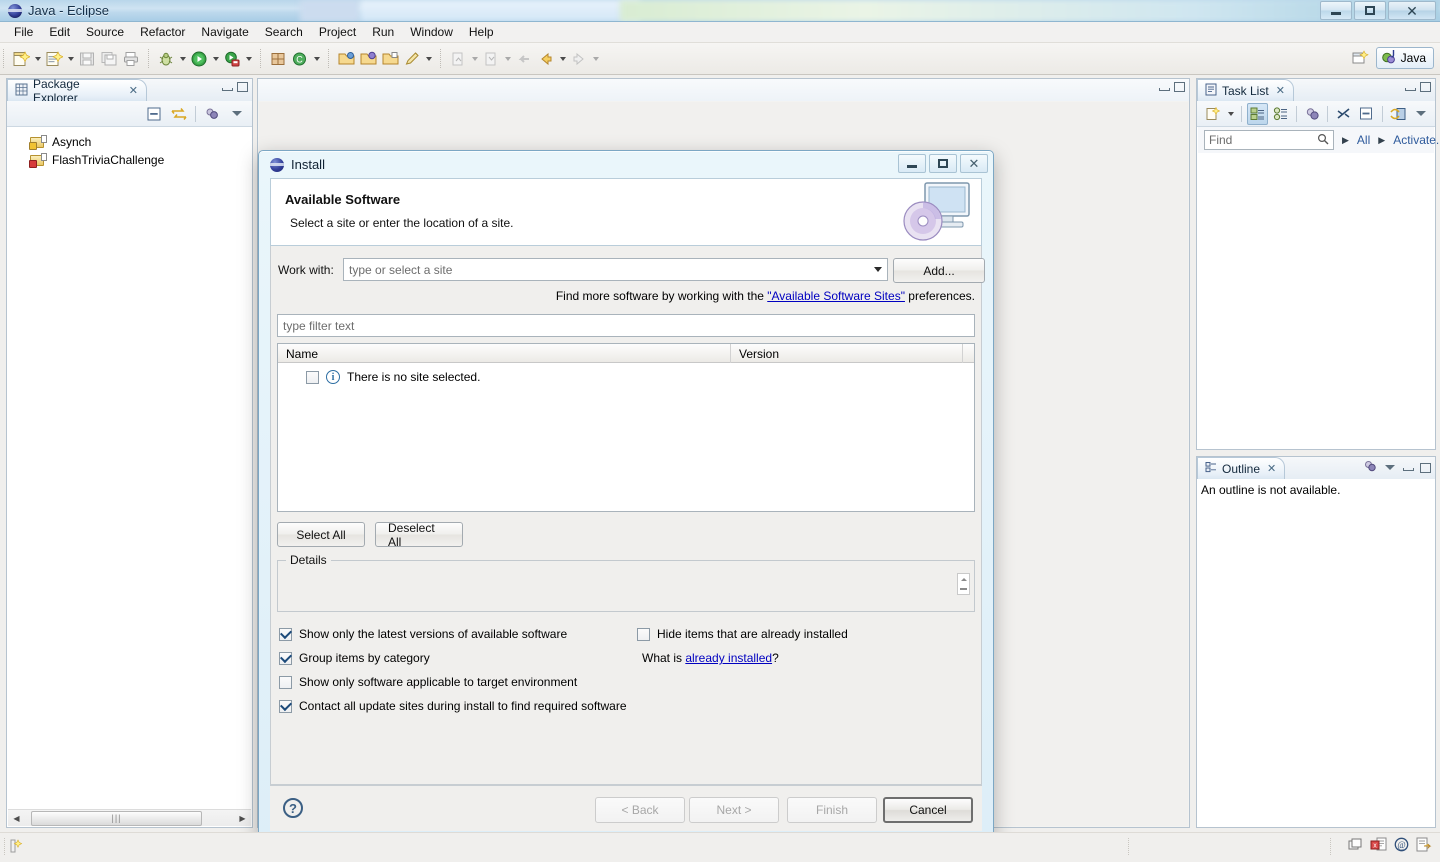 This screenshot has height=862, width=1440. What do you see at coordinates (1231, 114) in the screenshot?
I see `new-task-dropdown-arrow` at bounding box center [1231, 114].